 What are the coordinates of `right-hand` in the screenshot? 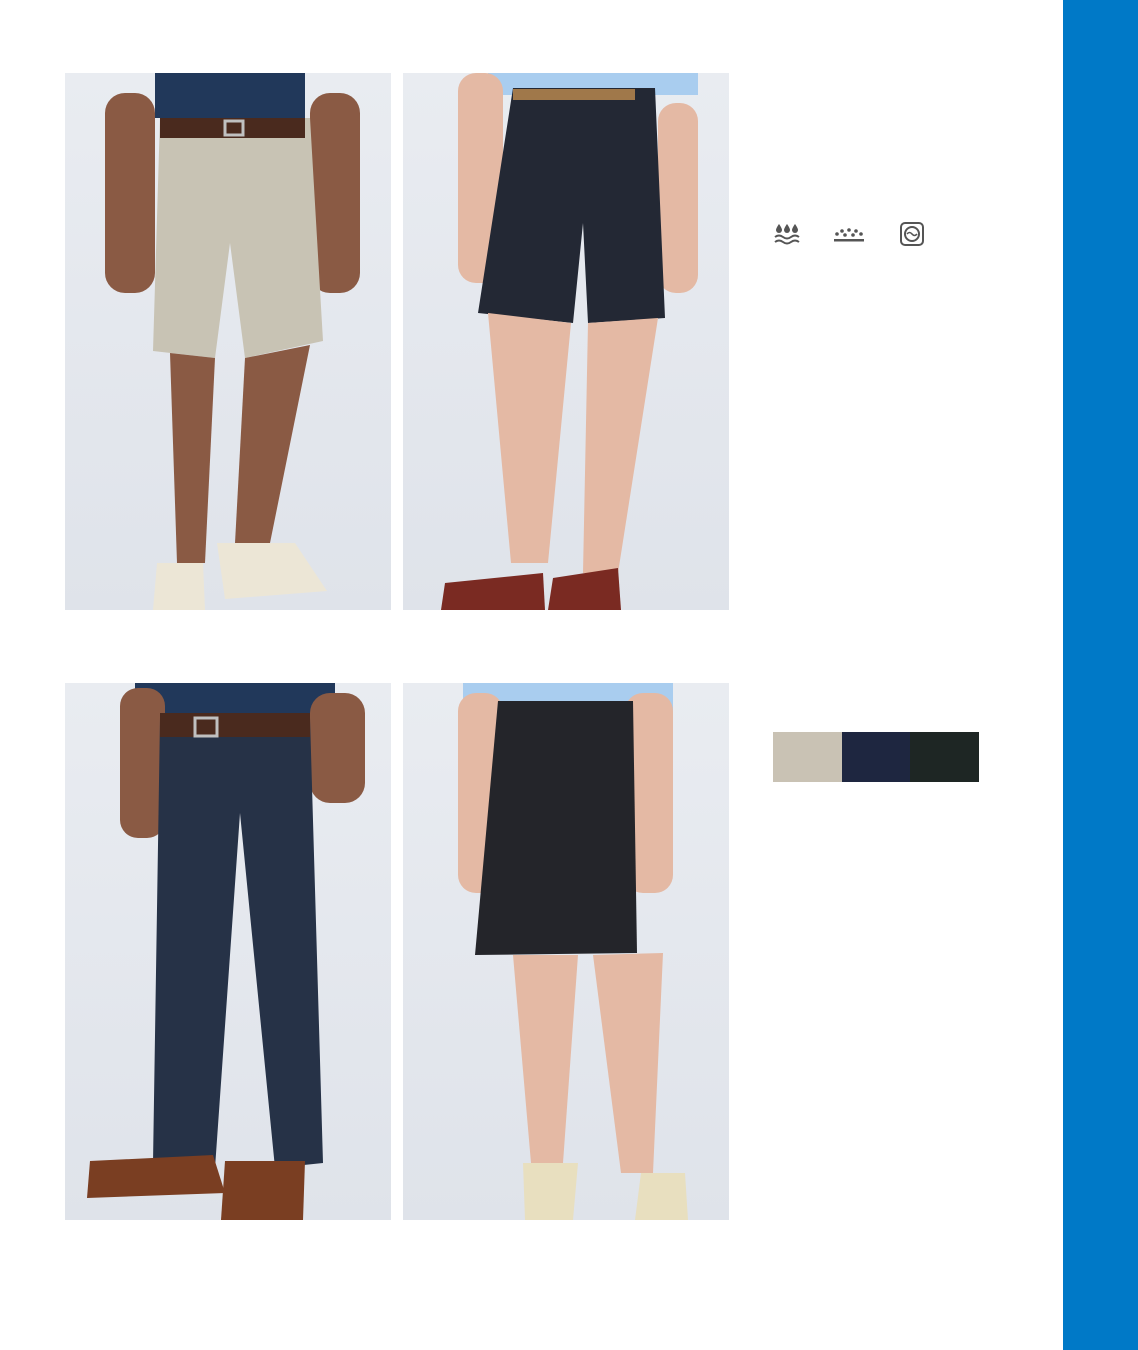 It's located at (337, 748).